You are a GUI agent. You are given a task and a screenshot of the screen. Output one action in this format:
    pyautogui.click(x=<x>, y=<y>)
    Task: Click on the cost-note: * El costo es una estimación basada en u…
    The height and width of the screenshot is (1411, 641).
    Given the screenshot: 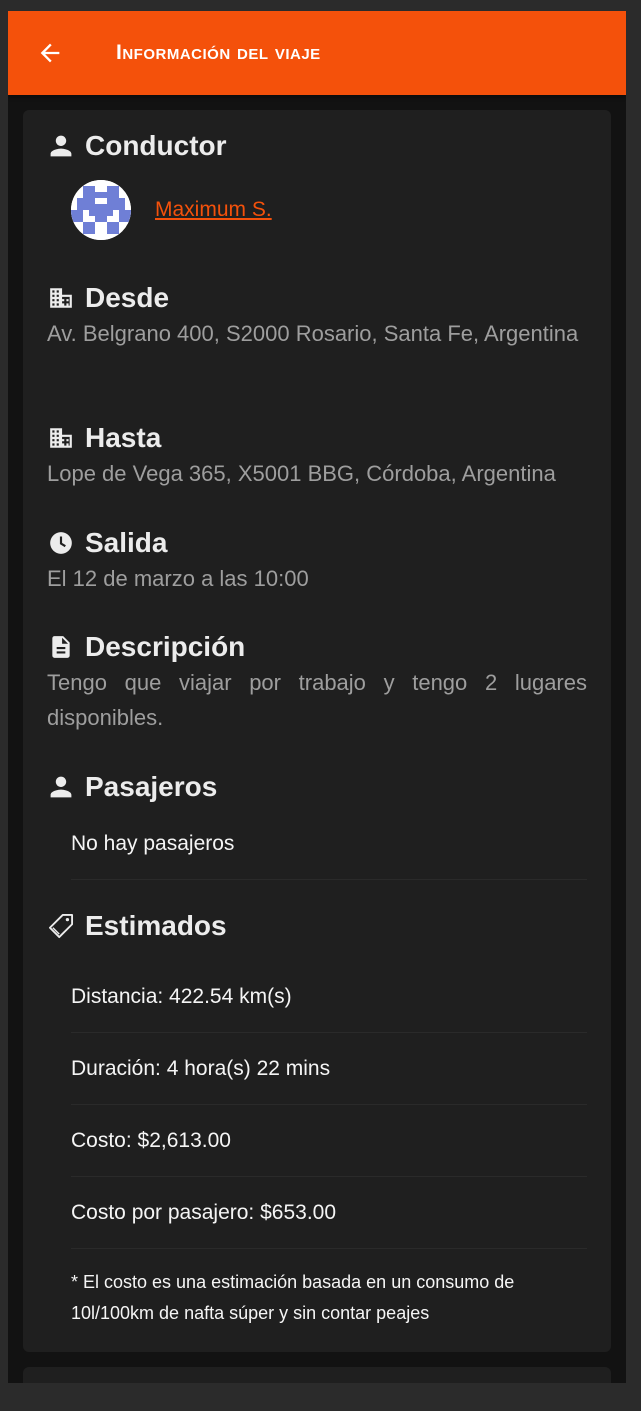 What is the action you would take?
    pyautogui.click(x=293, y=1297)
    